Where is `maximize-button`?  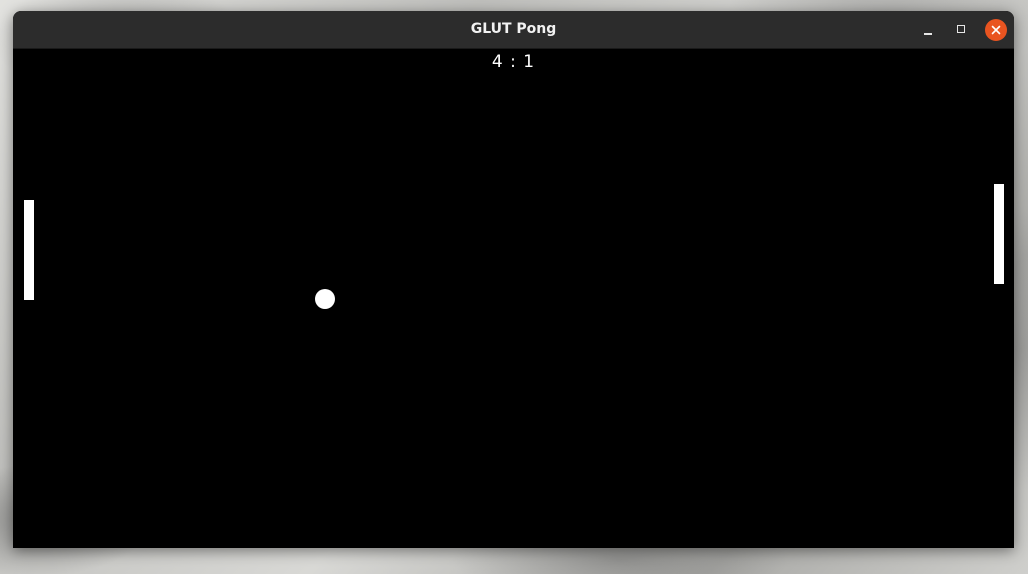 maximize-button is located at coordinates (962, 30).